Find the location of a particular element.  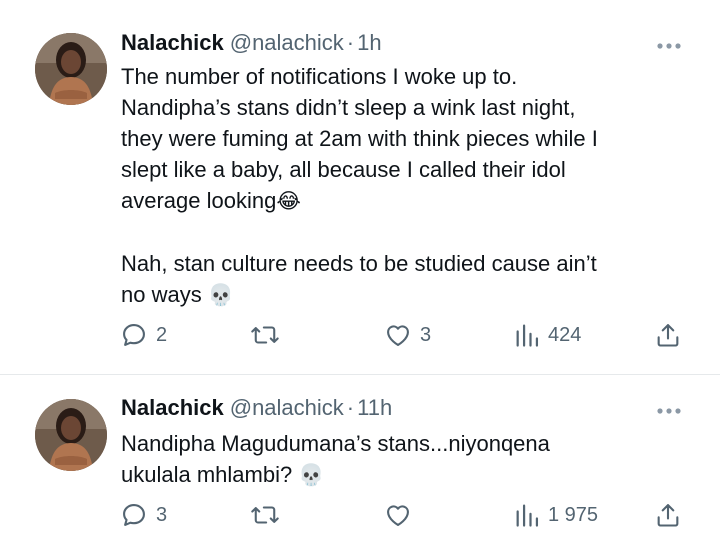

laughing-emoji: 😂 is located at coordinates (288, 201).